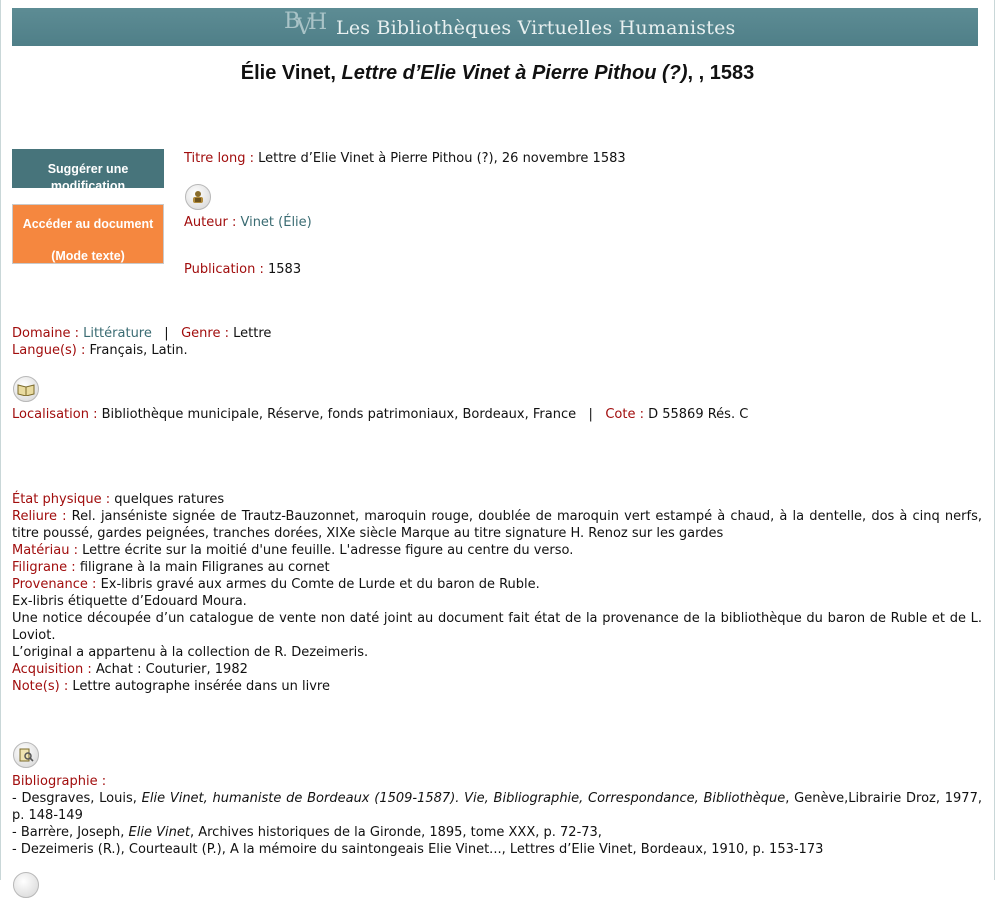 Image resolution: width=995 pixels, height=898 pixels. Describe the element at coordinates (698, 414) in the screenshot. I see `cote-value: D 55869 Rés. C` at that location.